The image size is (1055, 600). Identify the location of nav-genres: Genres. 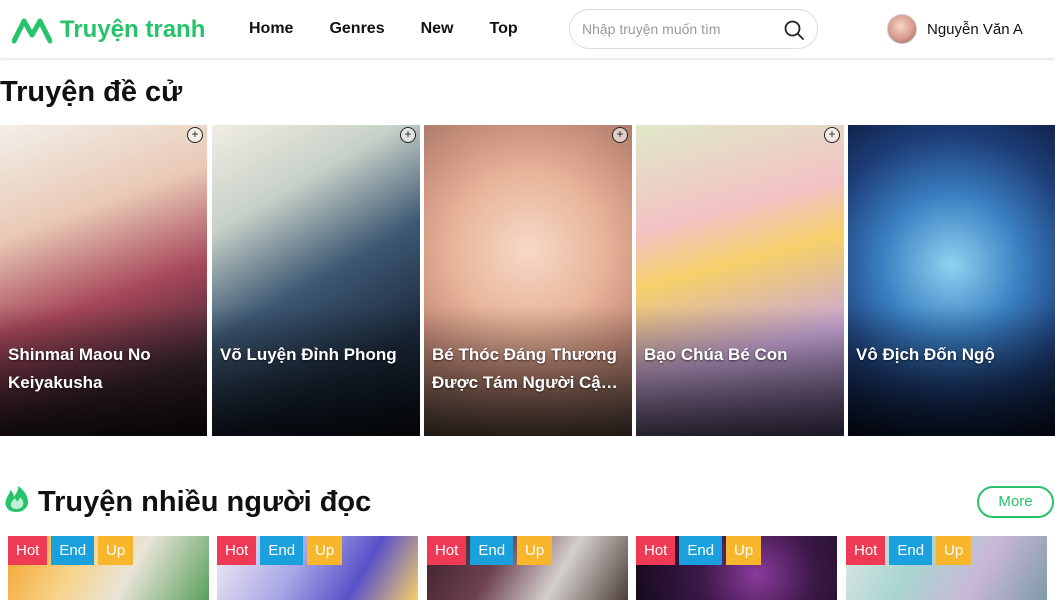
(356, 29).